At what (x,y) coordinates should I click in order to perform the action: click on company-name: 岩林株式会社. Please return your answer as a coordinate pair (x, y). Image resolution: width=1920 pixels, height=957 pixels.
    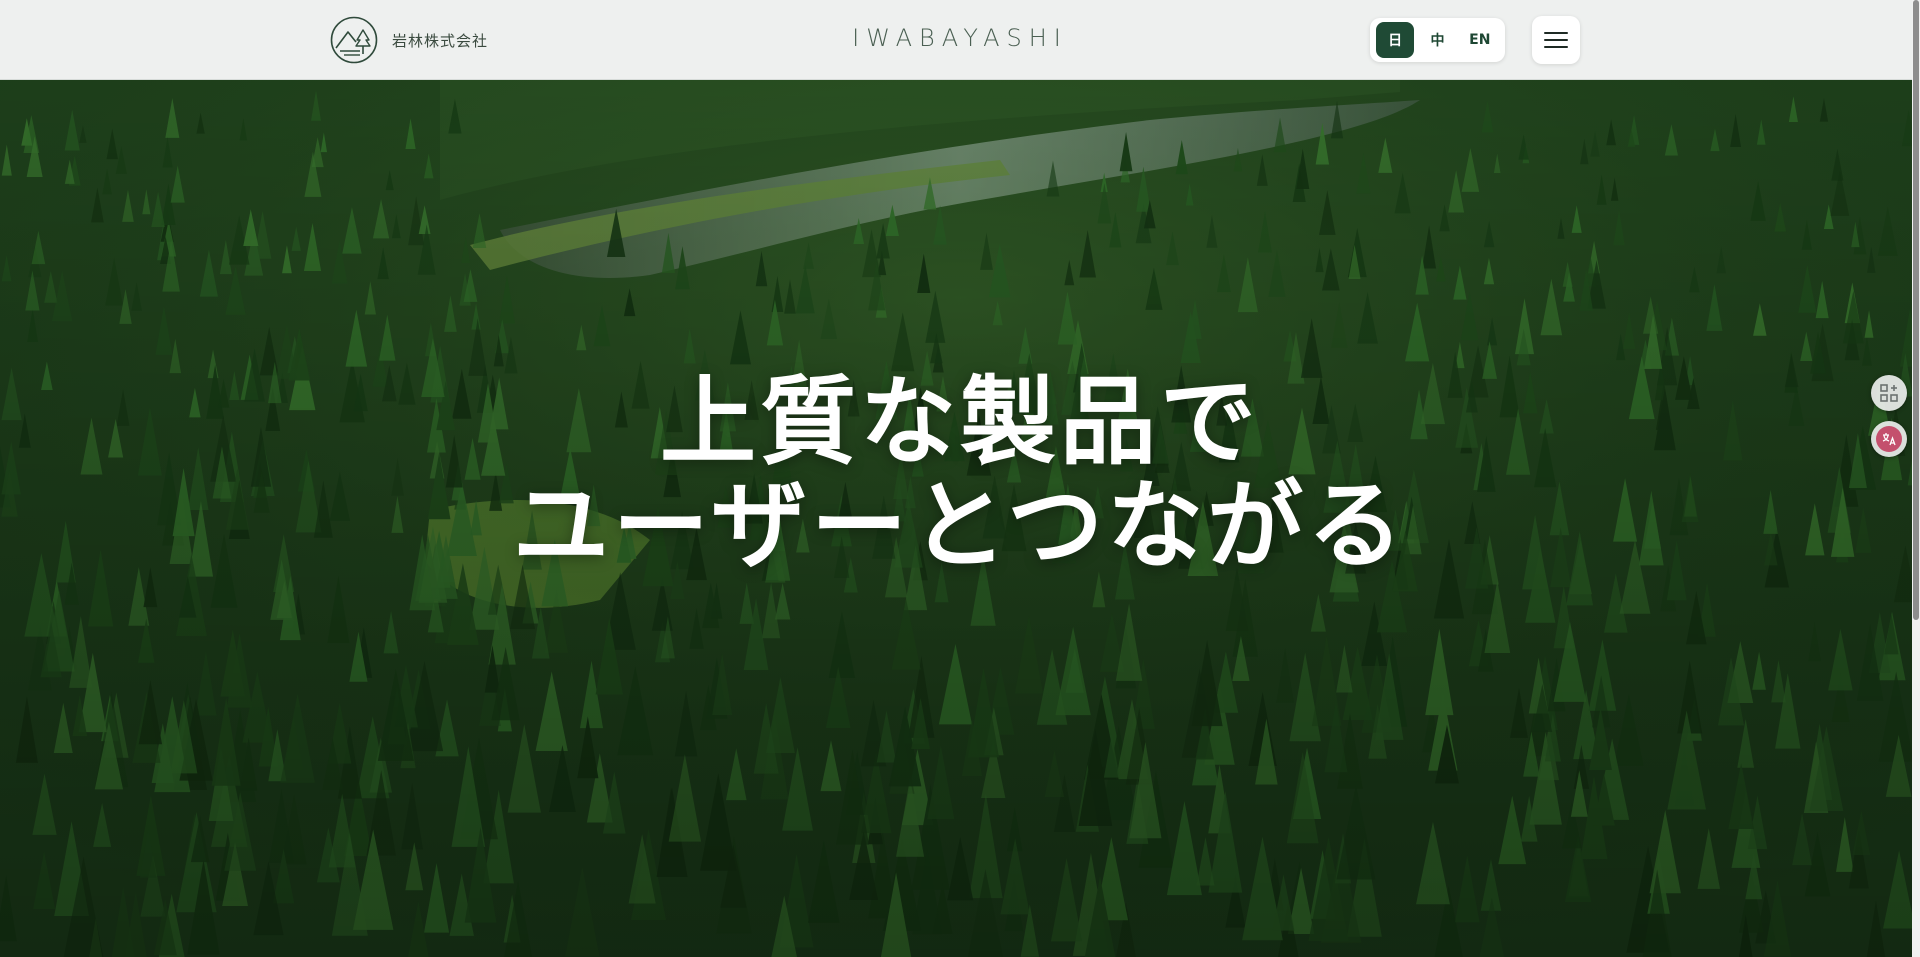
    Looking at the image, I should click on (440, 40).